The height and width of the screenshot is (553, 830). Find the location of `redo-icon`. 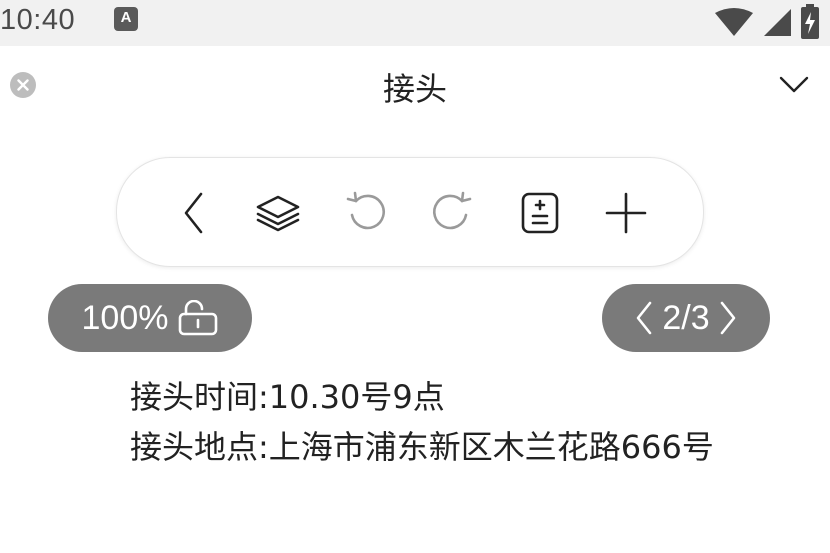

redo-icon is located at coordinates (452, 210).